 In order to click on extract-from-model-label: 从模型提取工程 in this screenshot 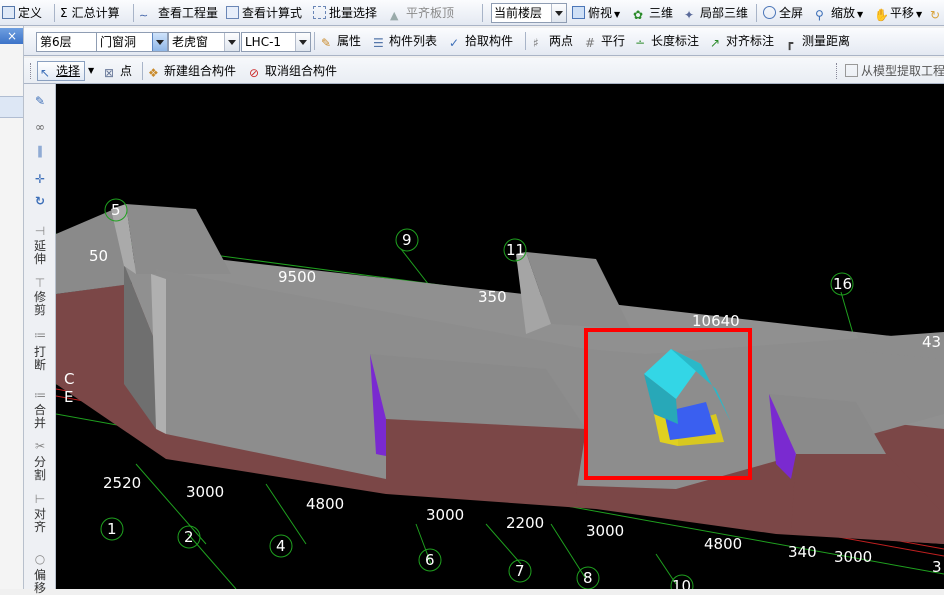, I will do `click(902, 71)`.